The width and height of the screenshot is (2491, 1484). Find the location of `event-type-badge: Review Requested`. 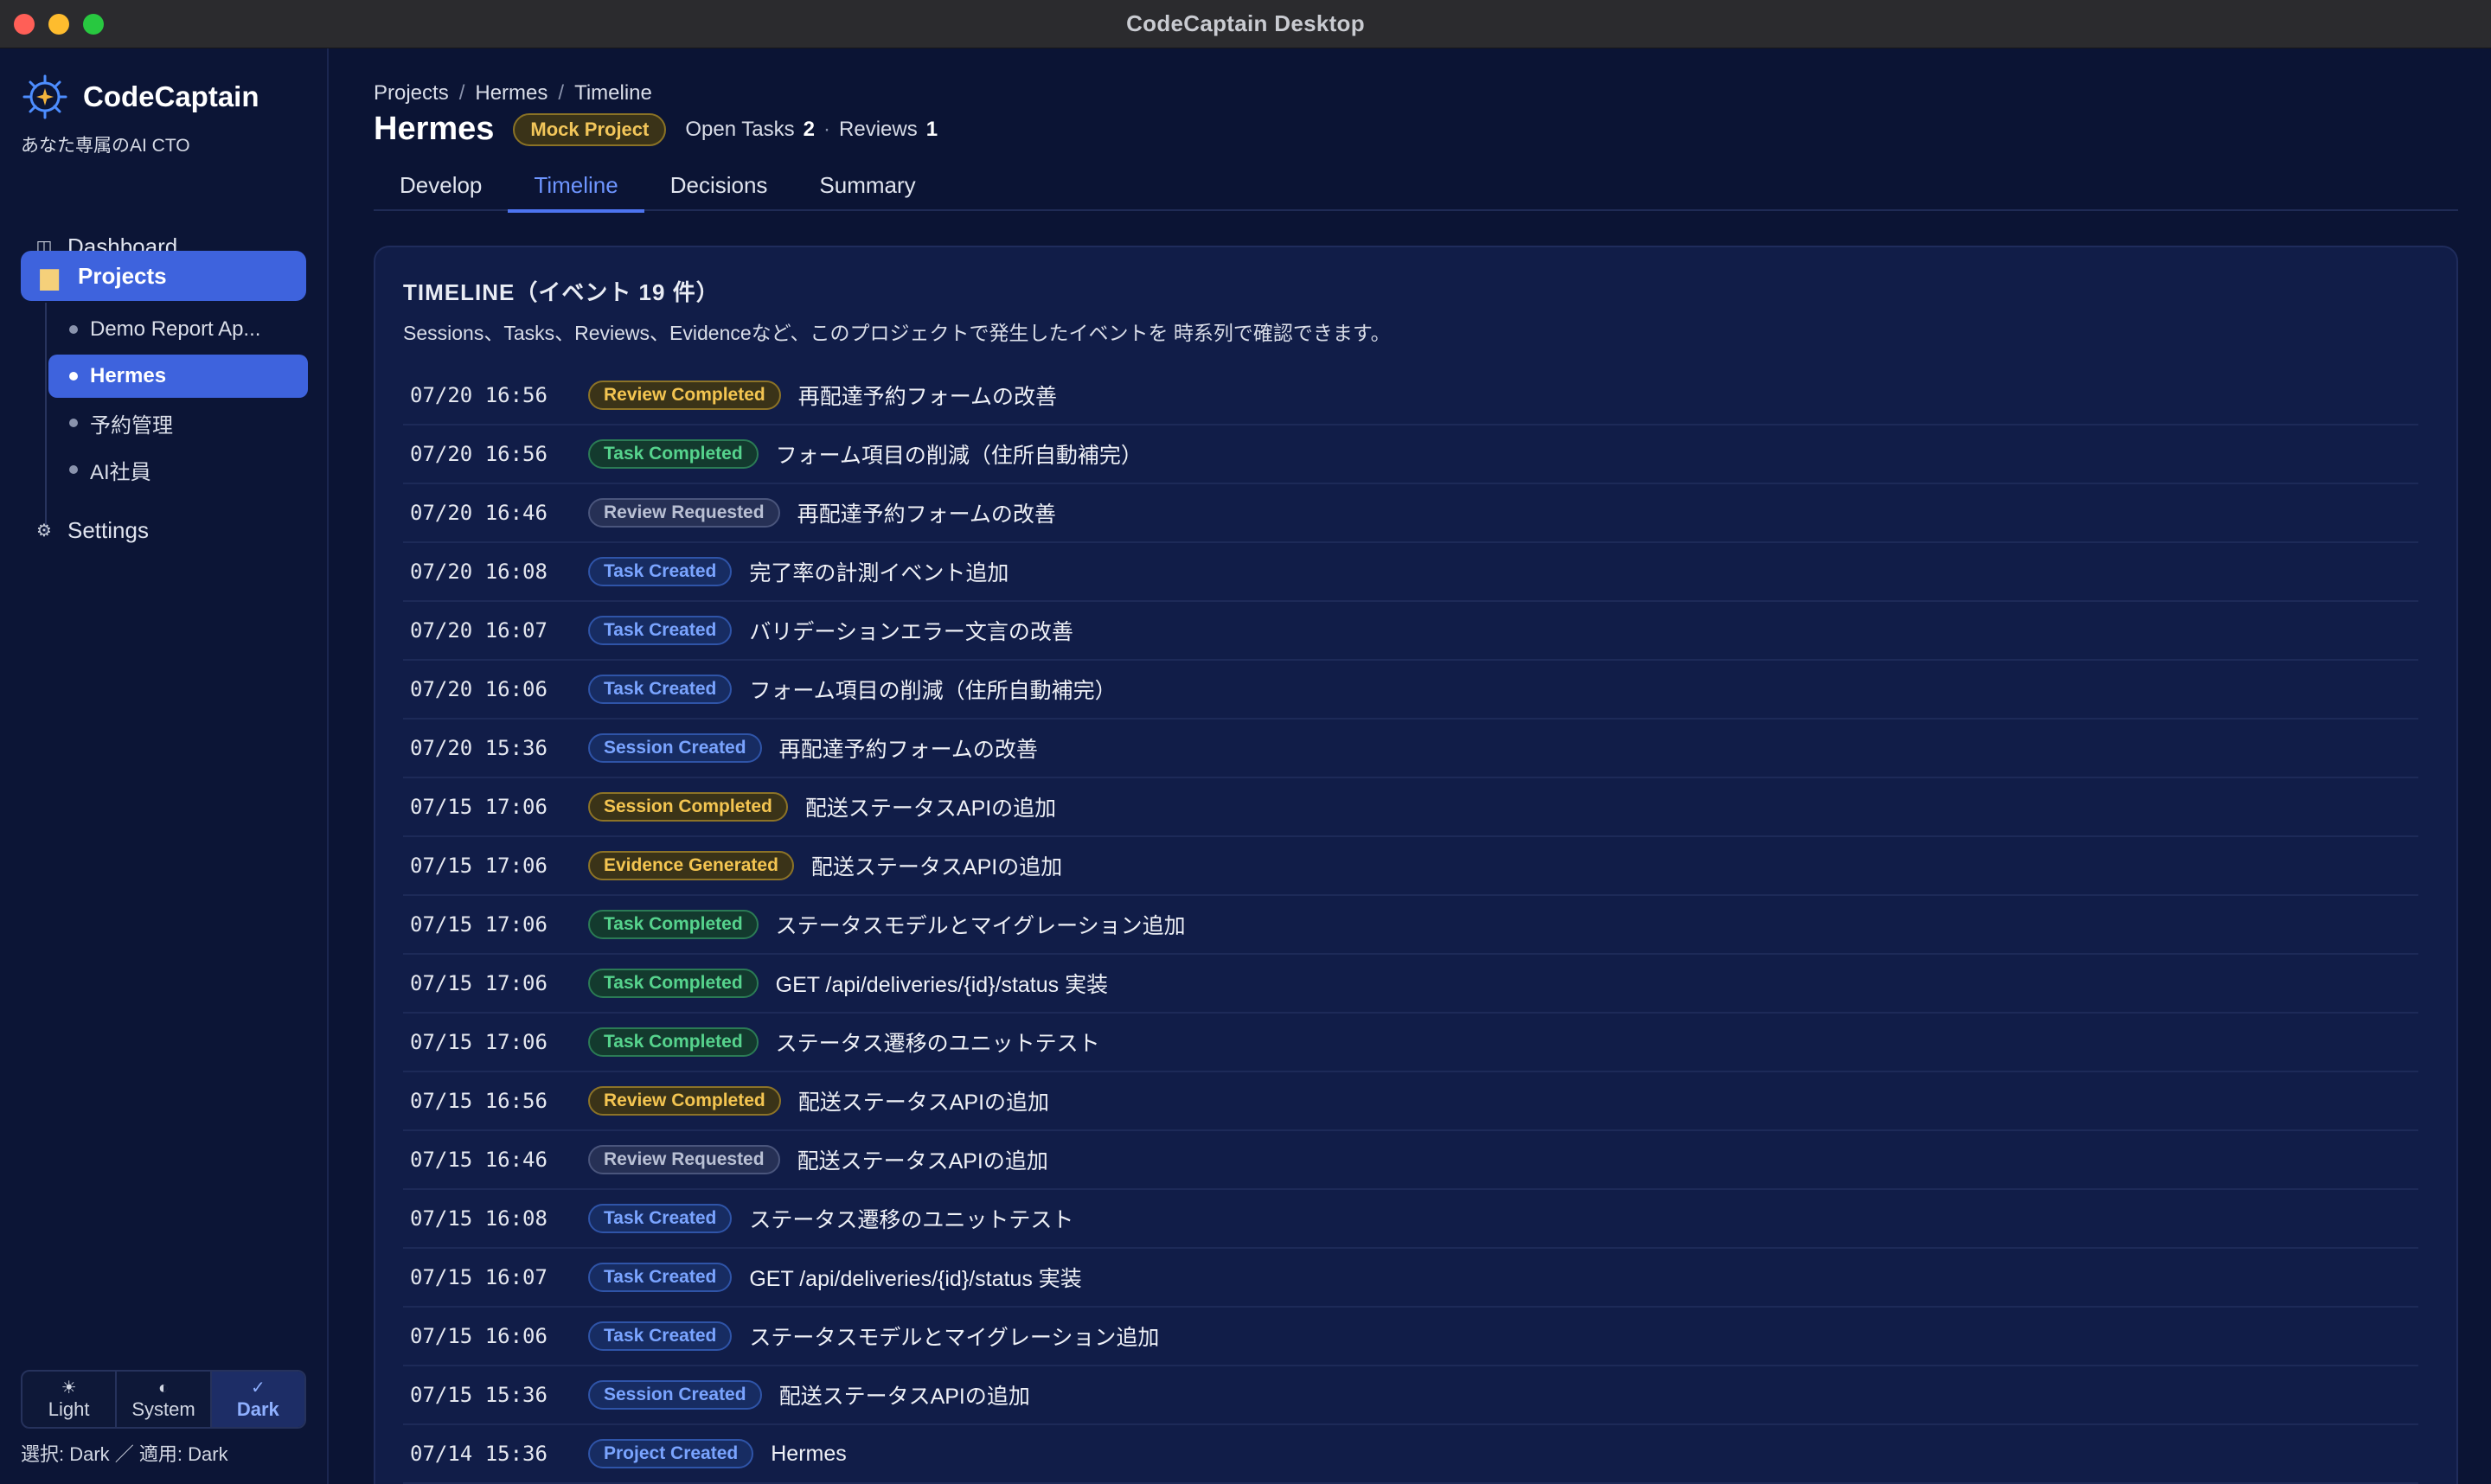

event-type-badge: Review Requested is located at coordinates (684, 1159).